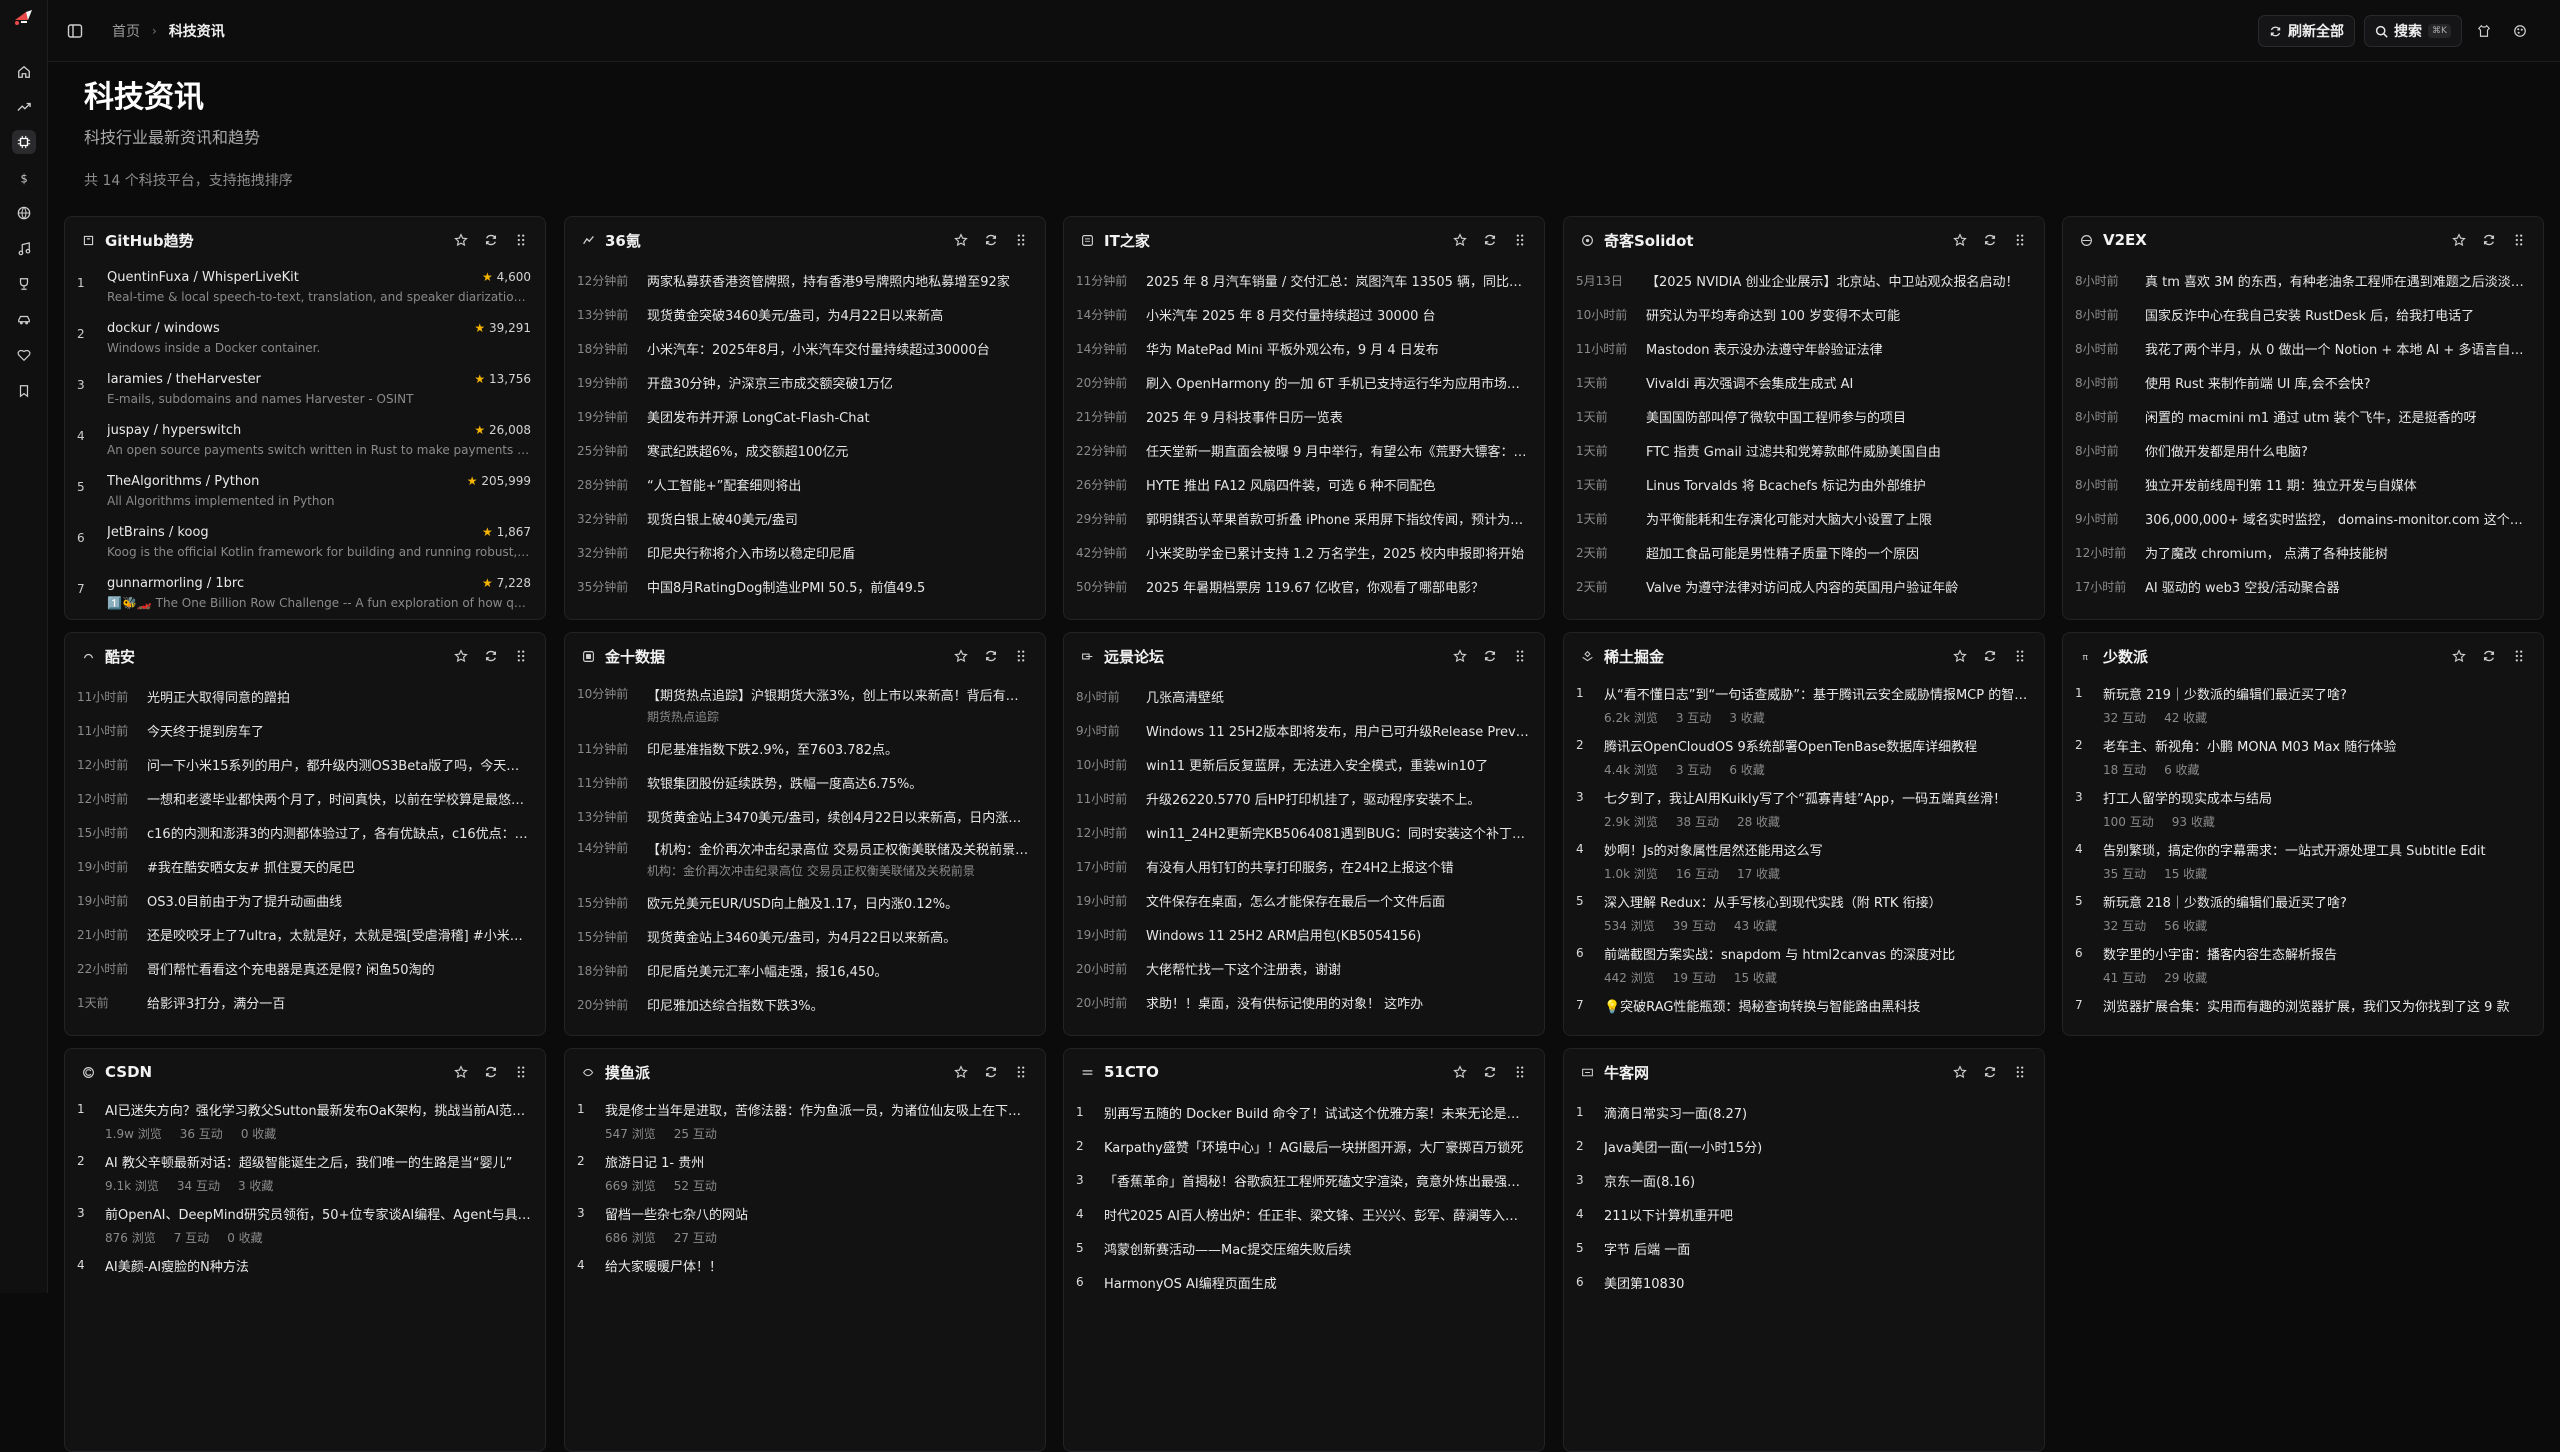 This screenshot has width=2560, height=1452. Describe the element at coordinates (24, 355) in the screenshot. I see `heart-icon` at that location.